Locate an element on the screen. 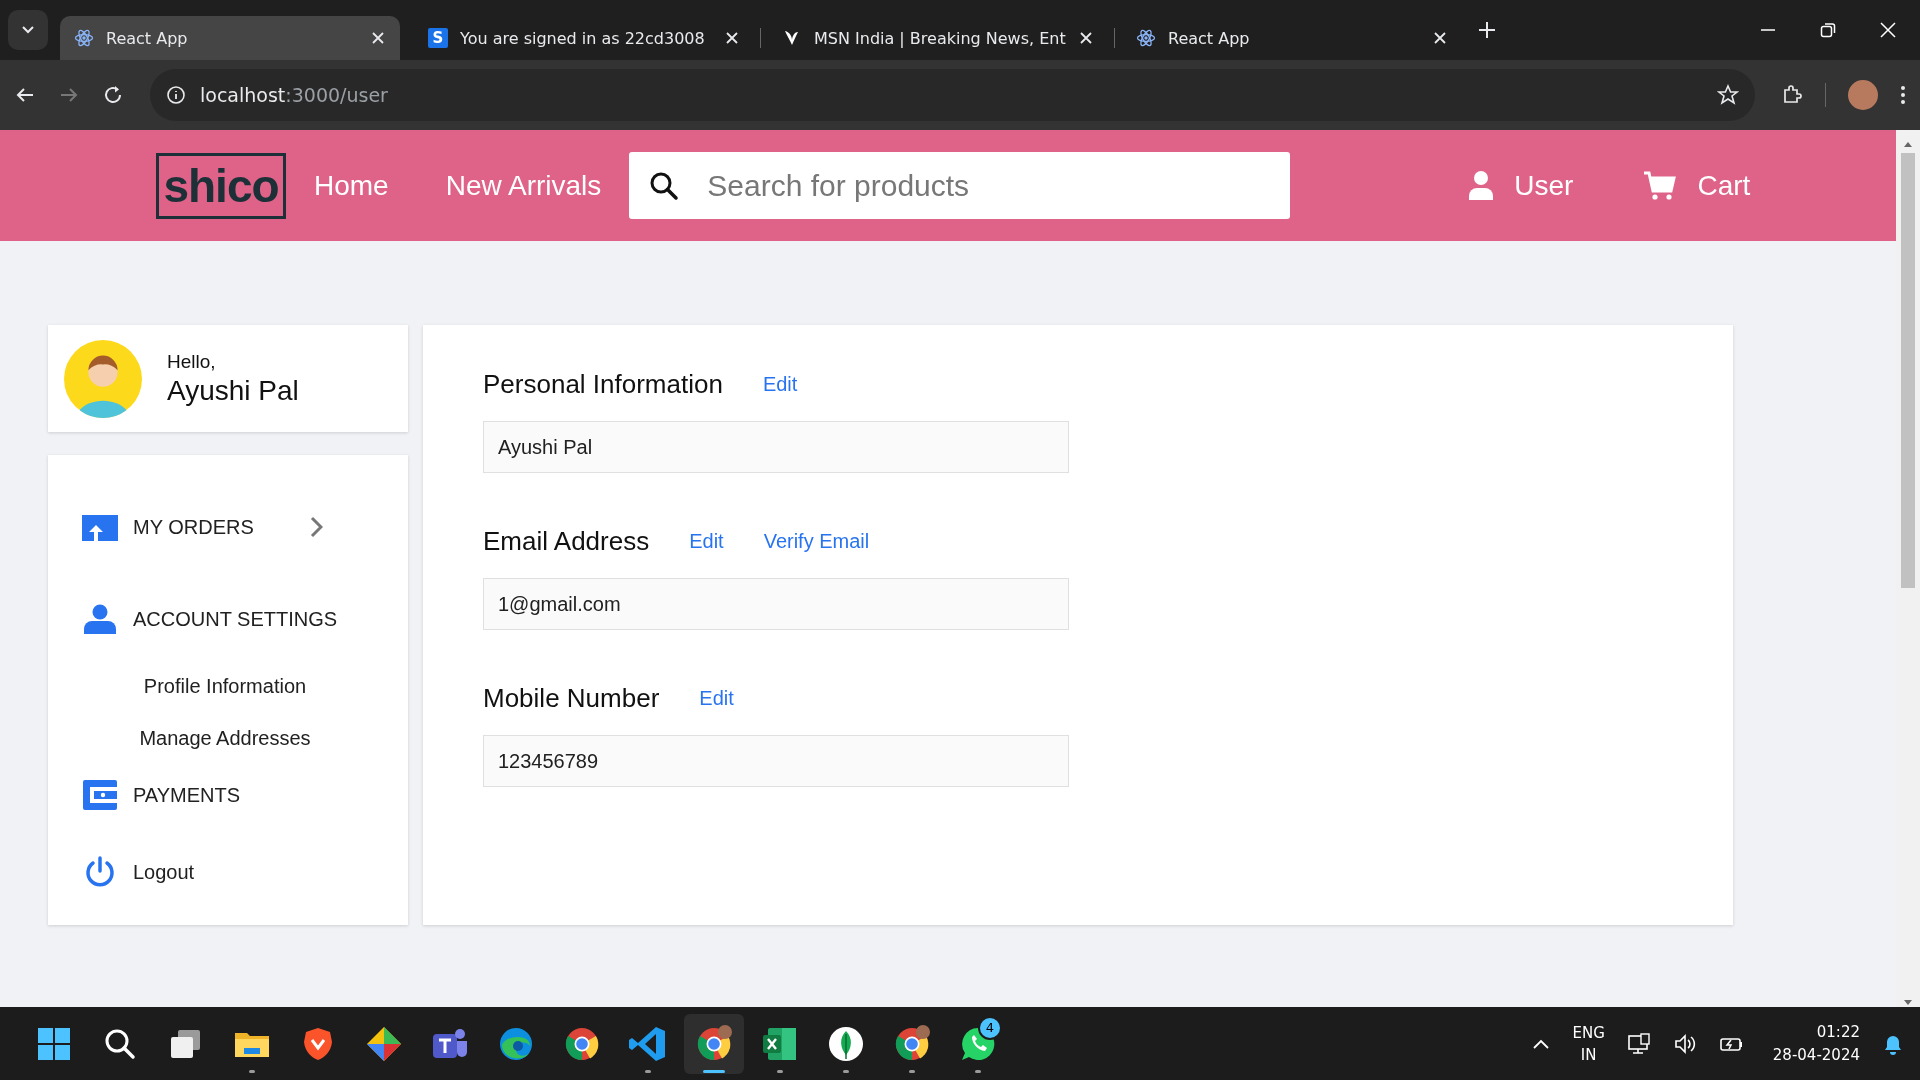 This screenshot has width=1920, height=1080. search-input: Search for products is located at coordinates (998, 185).